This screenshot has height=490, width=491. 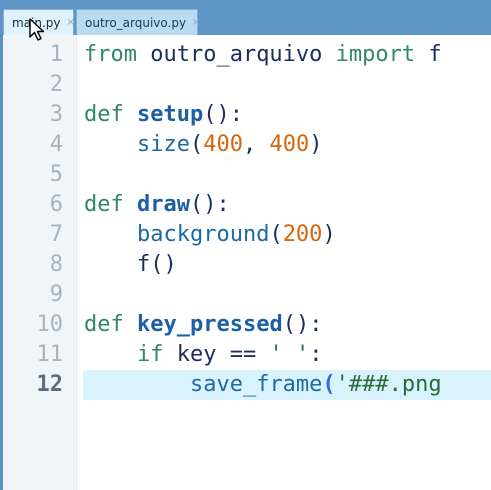 I want to click on code-token: key_pressed, so click(x=210, y=324).